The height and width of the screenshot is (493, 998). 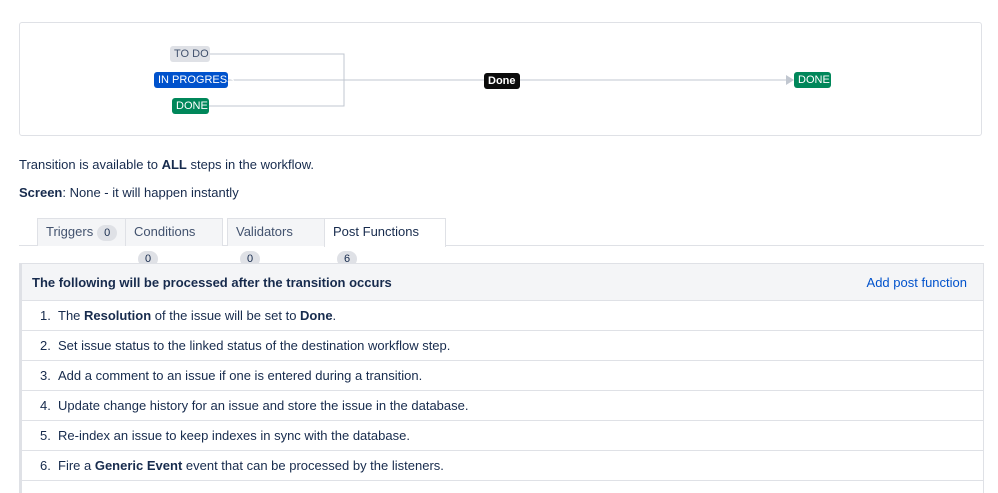 What do you see at coordinates (45, 375) in the screenshot?
I see `row-number: 3.` at bounding box center [45, 375].